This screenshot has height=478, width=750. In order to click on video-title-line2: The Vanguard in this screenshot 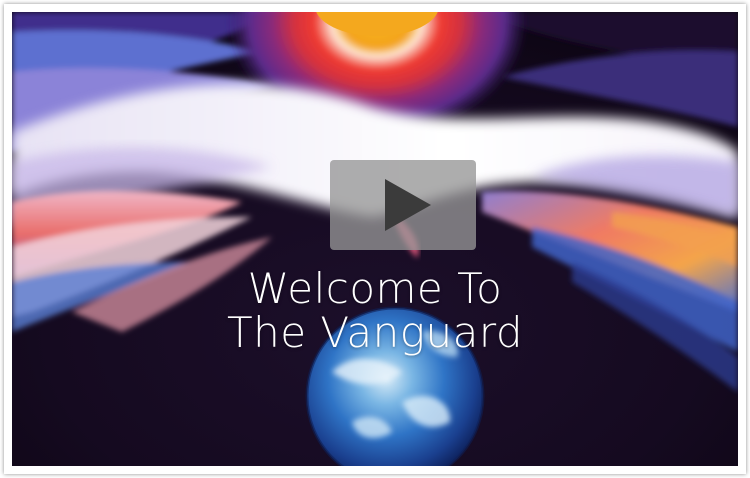, I will do `click(375, 332)`.